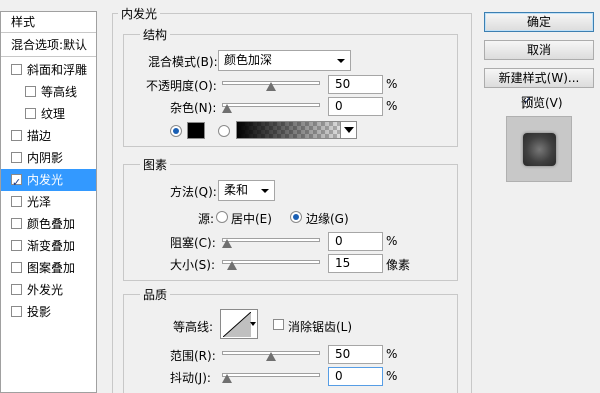 The height and width of the screenshot is (393, 600). I want to click on method-select: 柔和, so click(246, 190).